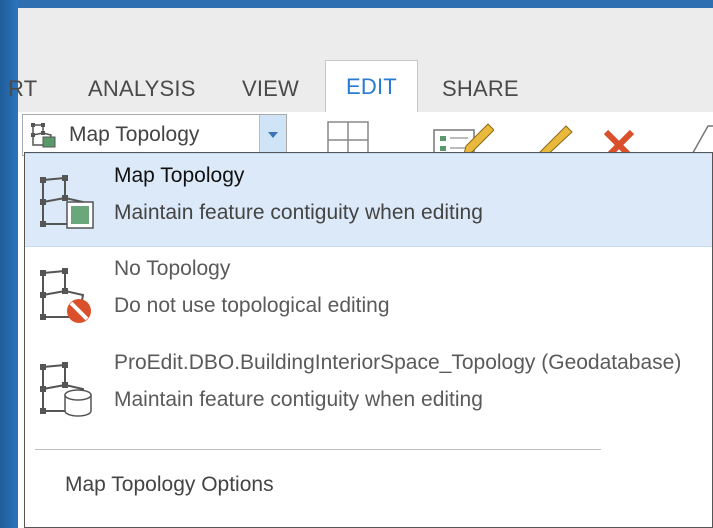 The height and width of the screenshot is (528, 713). What do you see at coordinates (179, 175) in the screenshot?
I see `menu-item-title: Map Topology` at bounding box center [179, 175].